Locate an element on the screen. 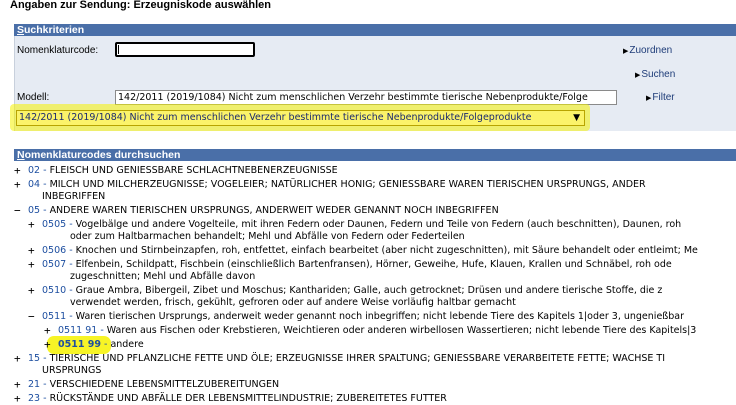 The image size is (736, 405). code-link: 21 is located at coordinates (34, 384).